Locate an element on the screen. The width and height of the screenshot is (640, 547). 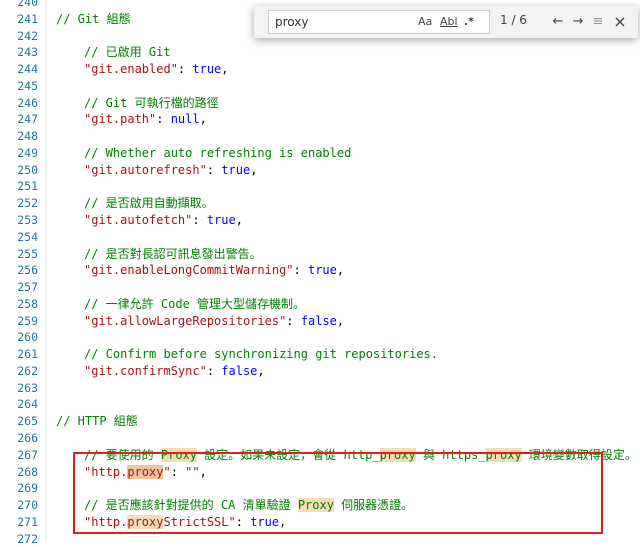
code-line: 251 is located at coordinates (320, 186).